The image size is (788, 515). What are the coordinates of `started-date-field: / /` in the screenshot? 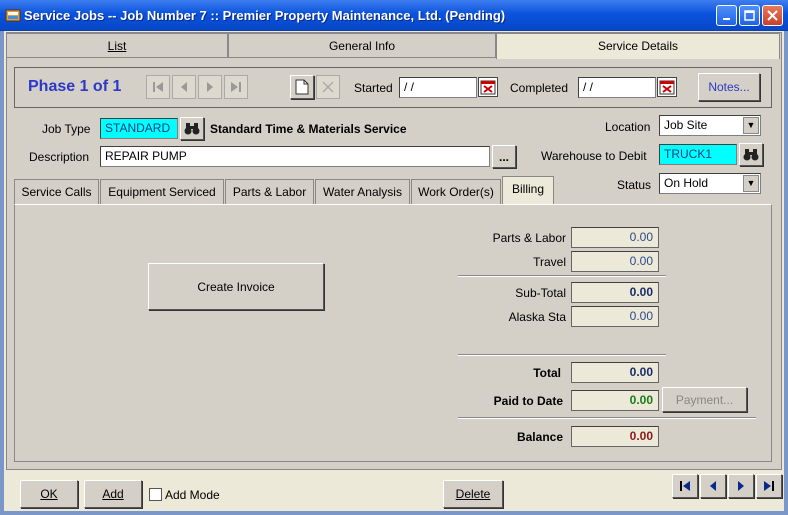 It's located at (438, 87).